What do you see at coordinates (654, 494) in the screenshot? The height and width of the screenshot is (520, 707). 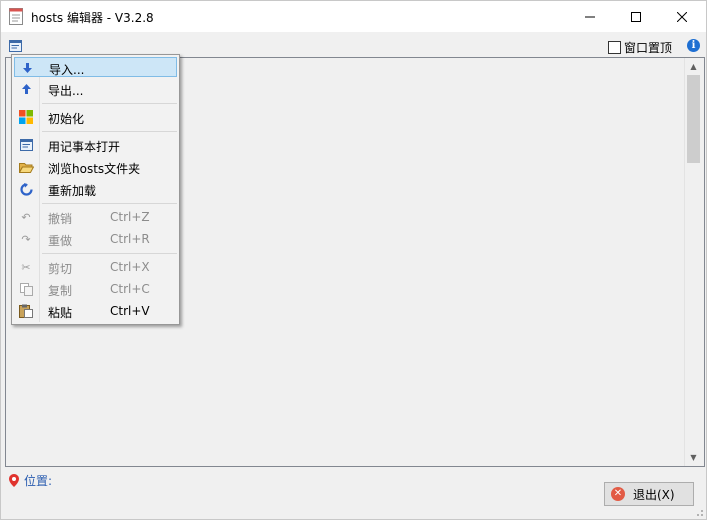 I see `exit-label: 退出(X)` at bounding box center [654, 494].